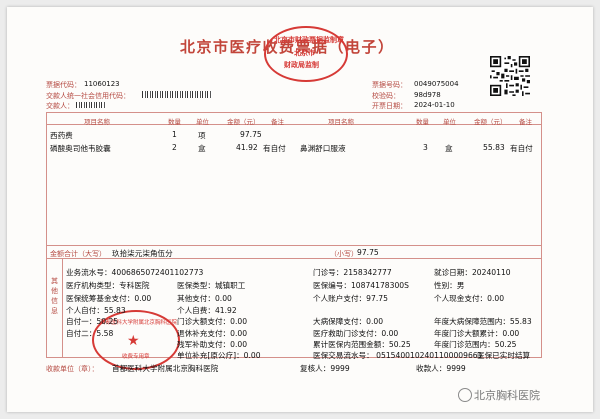  What do you see at coordinates (542, 308) in the screenshot?
I see `info-right-border` at bounding box center [542, 308].